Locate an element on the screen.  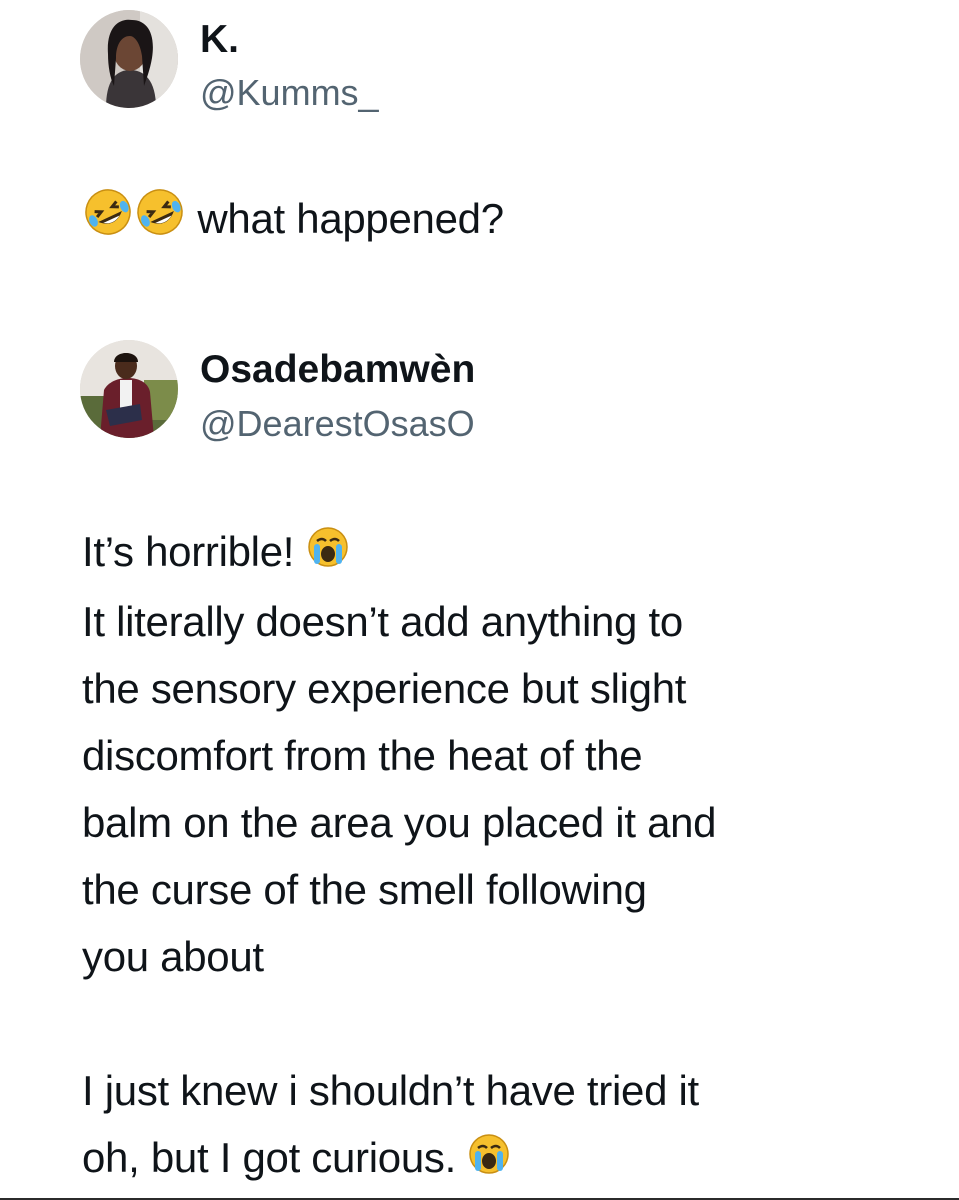
tweet-text-content: what happened? is located at coordinates (350, 218).